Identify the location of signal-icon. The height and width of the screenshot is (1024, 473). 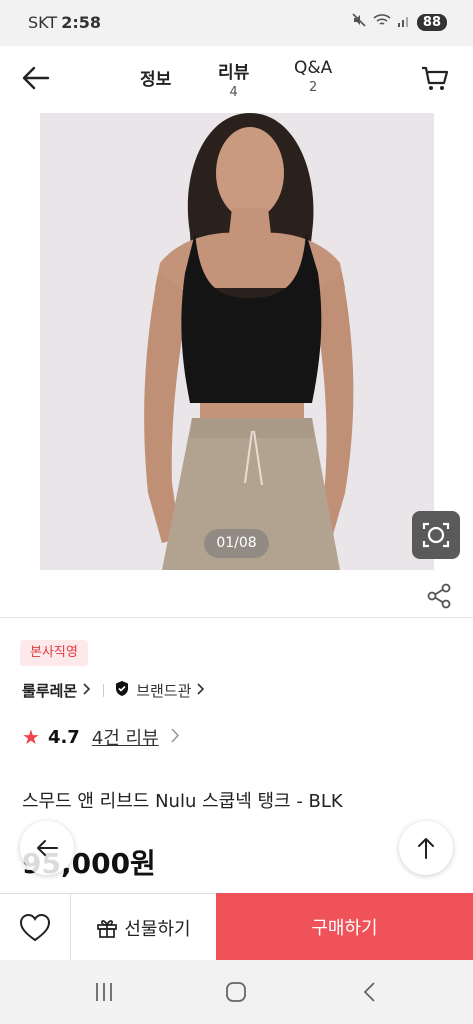
(404, 22).